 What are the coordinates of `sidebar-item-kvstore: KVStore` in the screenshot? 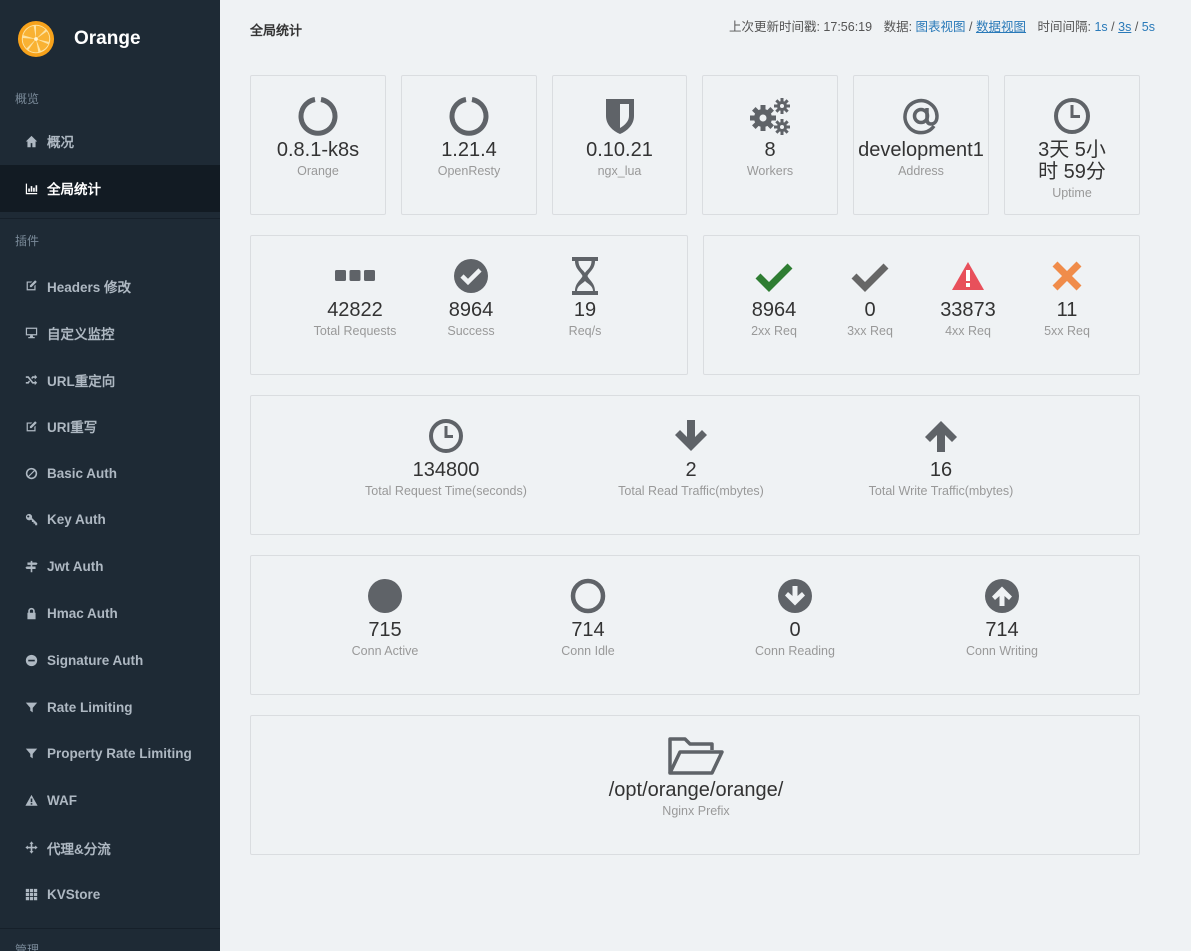 It's located at (110, 894).